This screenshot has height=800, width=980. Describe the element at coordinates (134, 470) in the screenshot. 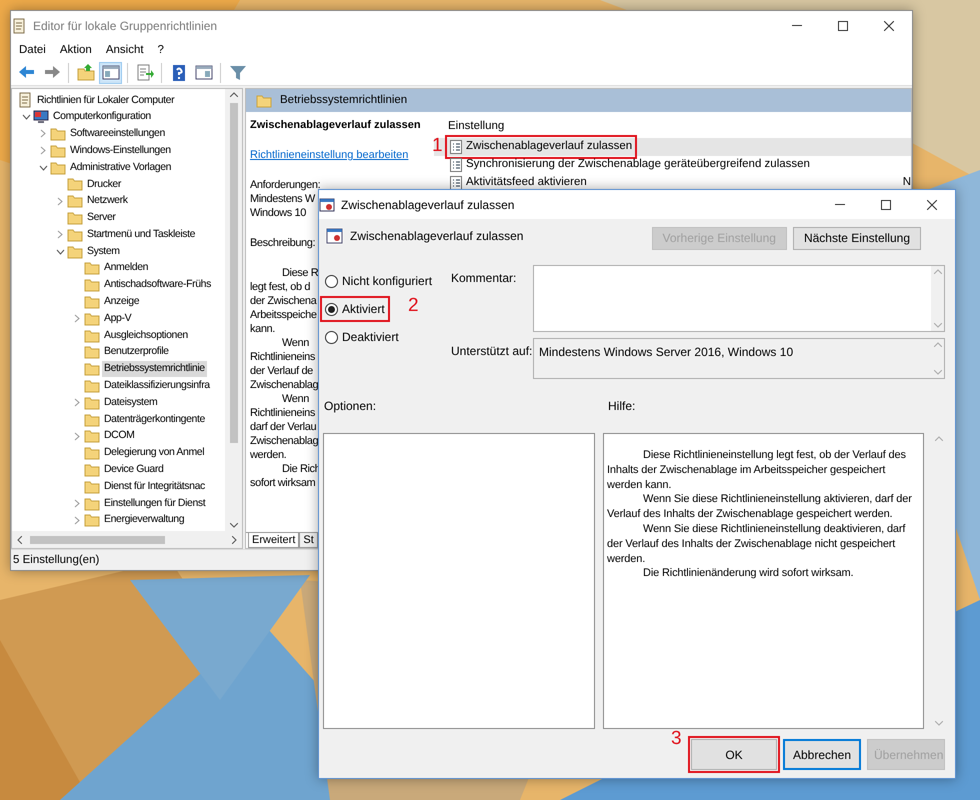

I see `tree-item: Device Guard` at that location.